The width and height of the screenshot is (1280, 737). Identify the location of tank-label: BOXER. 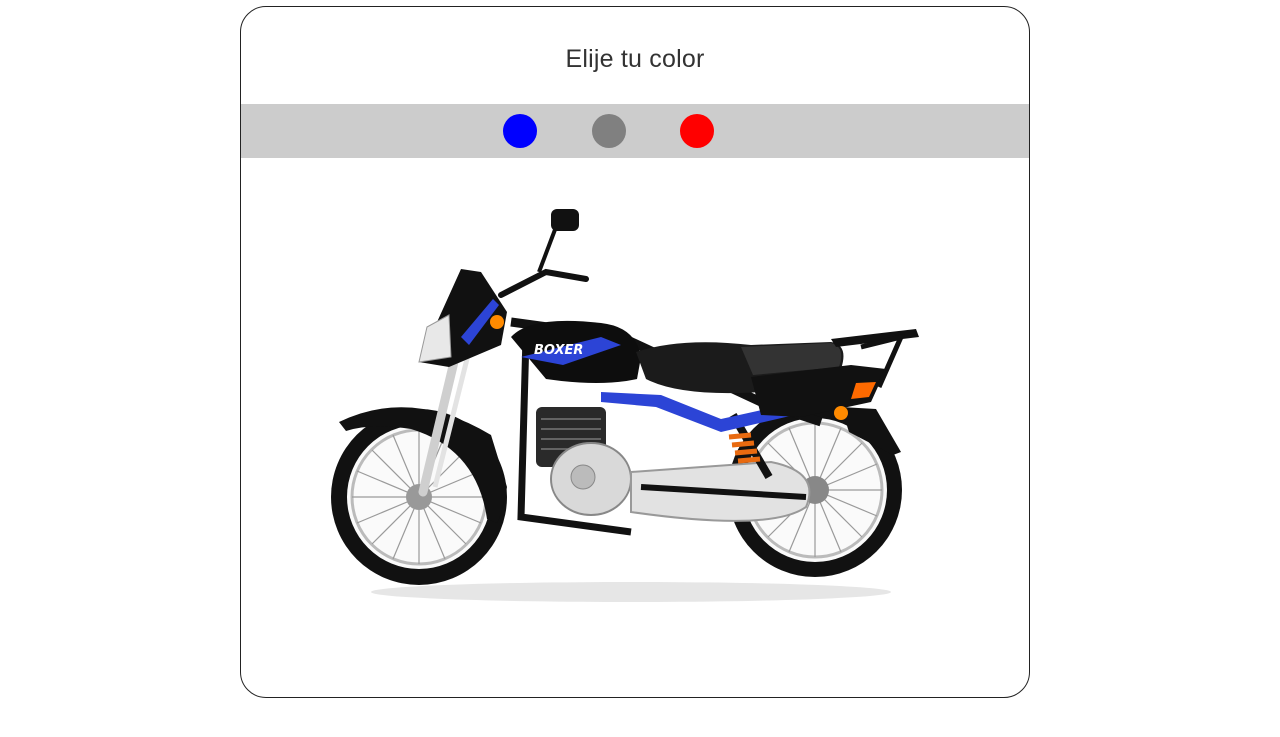
(558, 350).